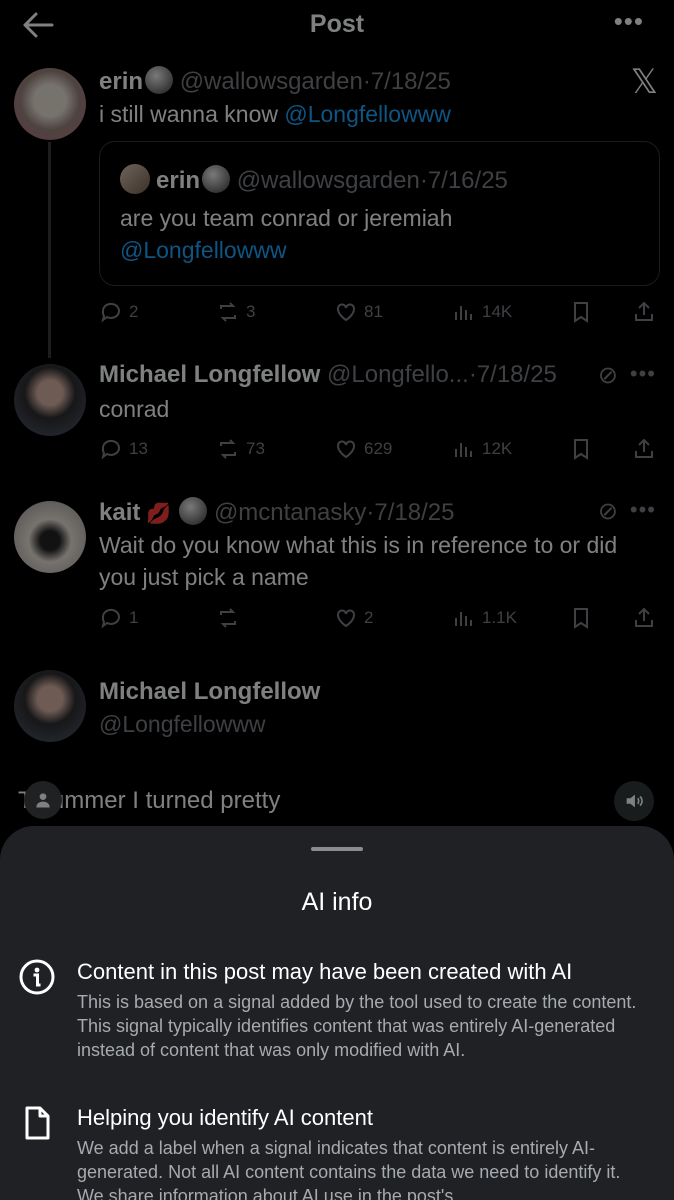 This screenshot has width=674, height=1200. I want to click on document-icon, so click(37, 1123).